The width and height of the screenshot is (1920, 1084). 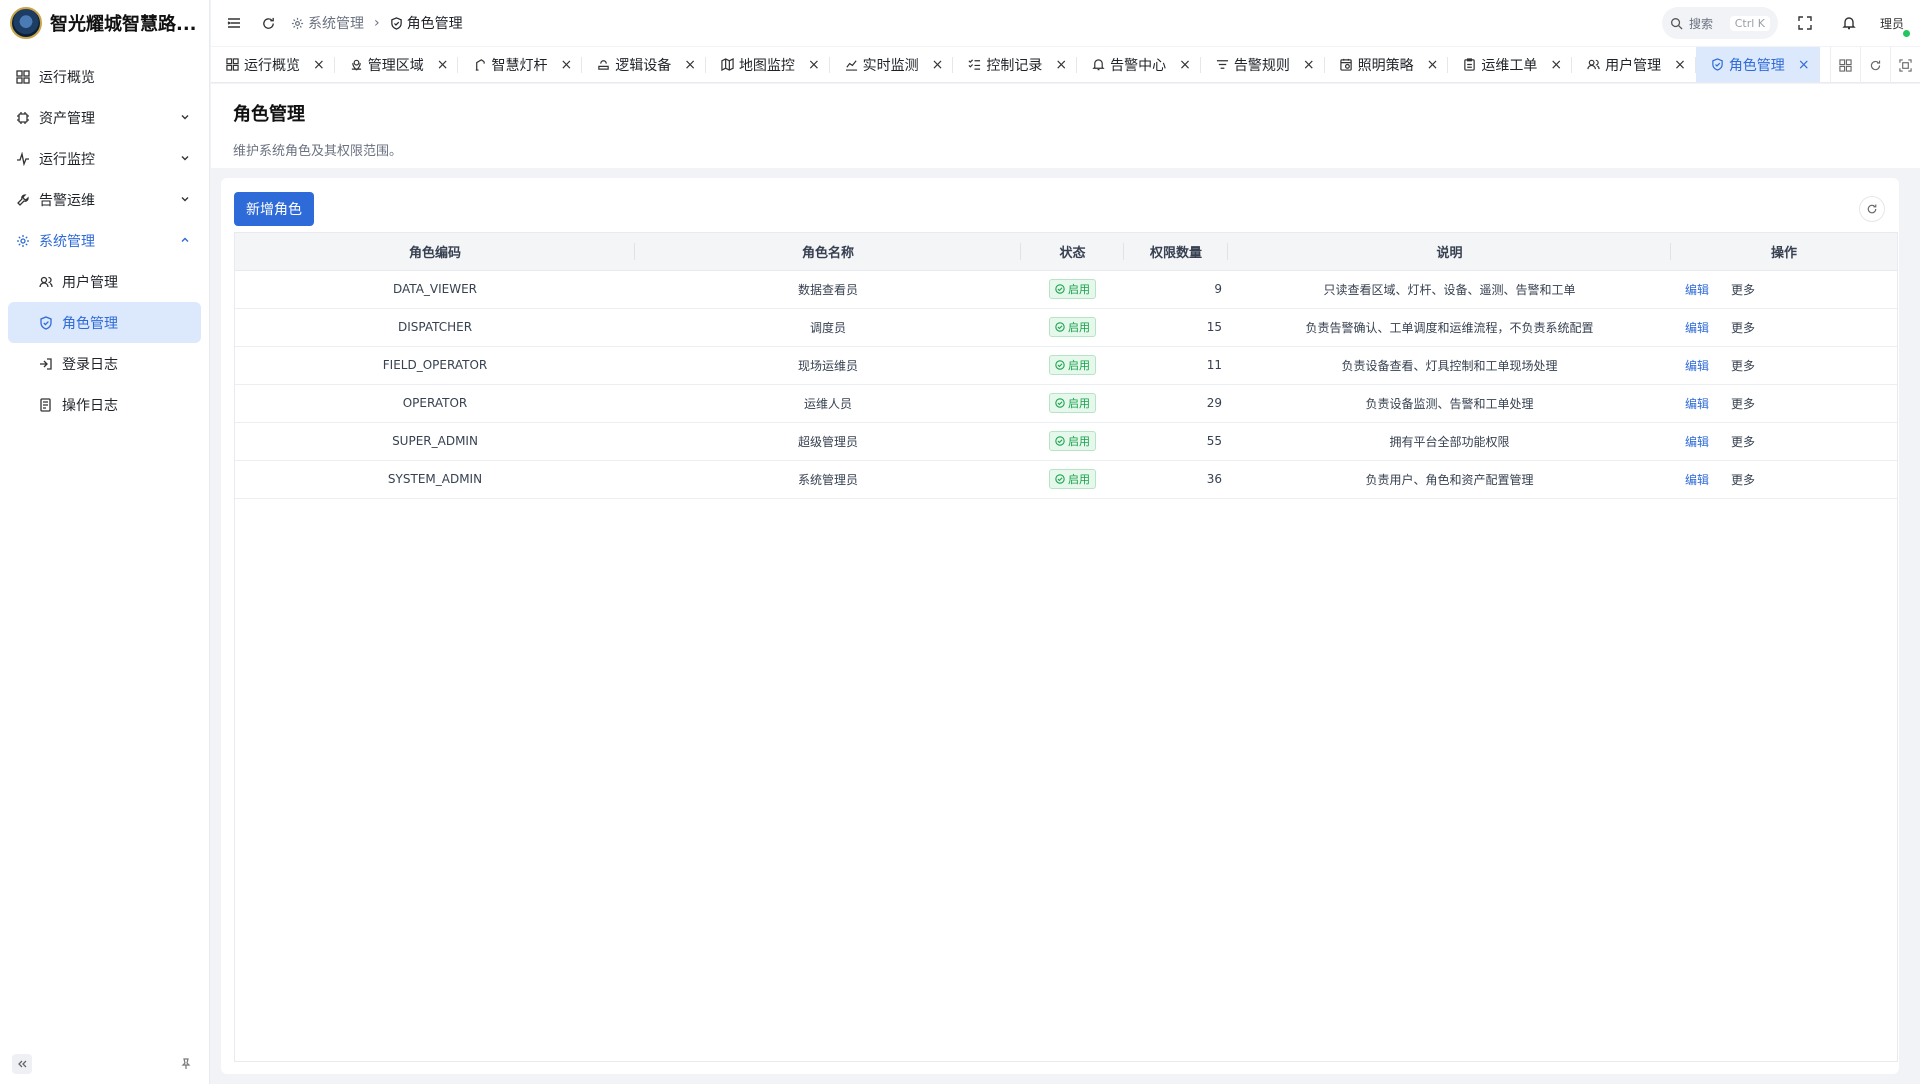 I want to click on dashboard-icon, so click(x=23, y=77).